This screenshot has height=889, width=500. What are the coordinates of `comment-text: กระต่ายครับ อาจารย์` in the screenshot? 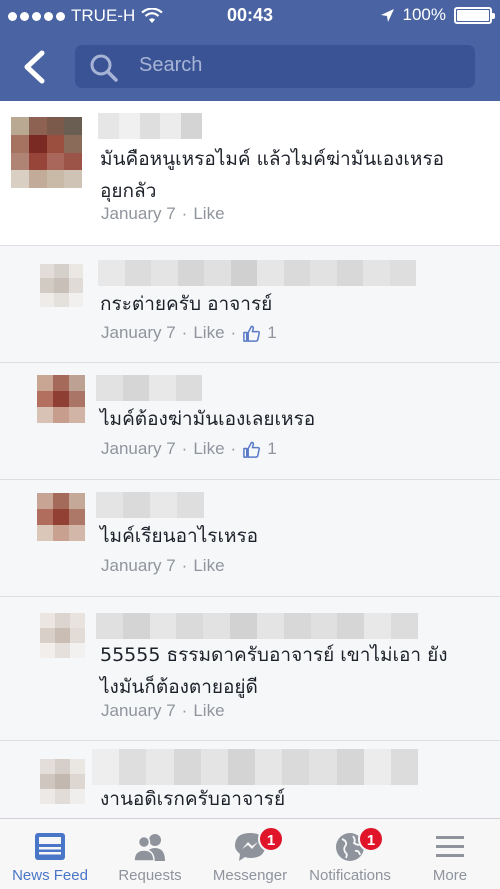 It's located at (186, 304).